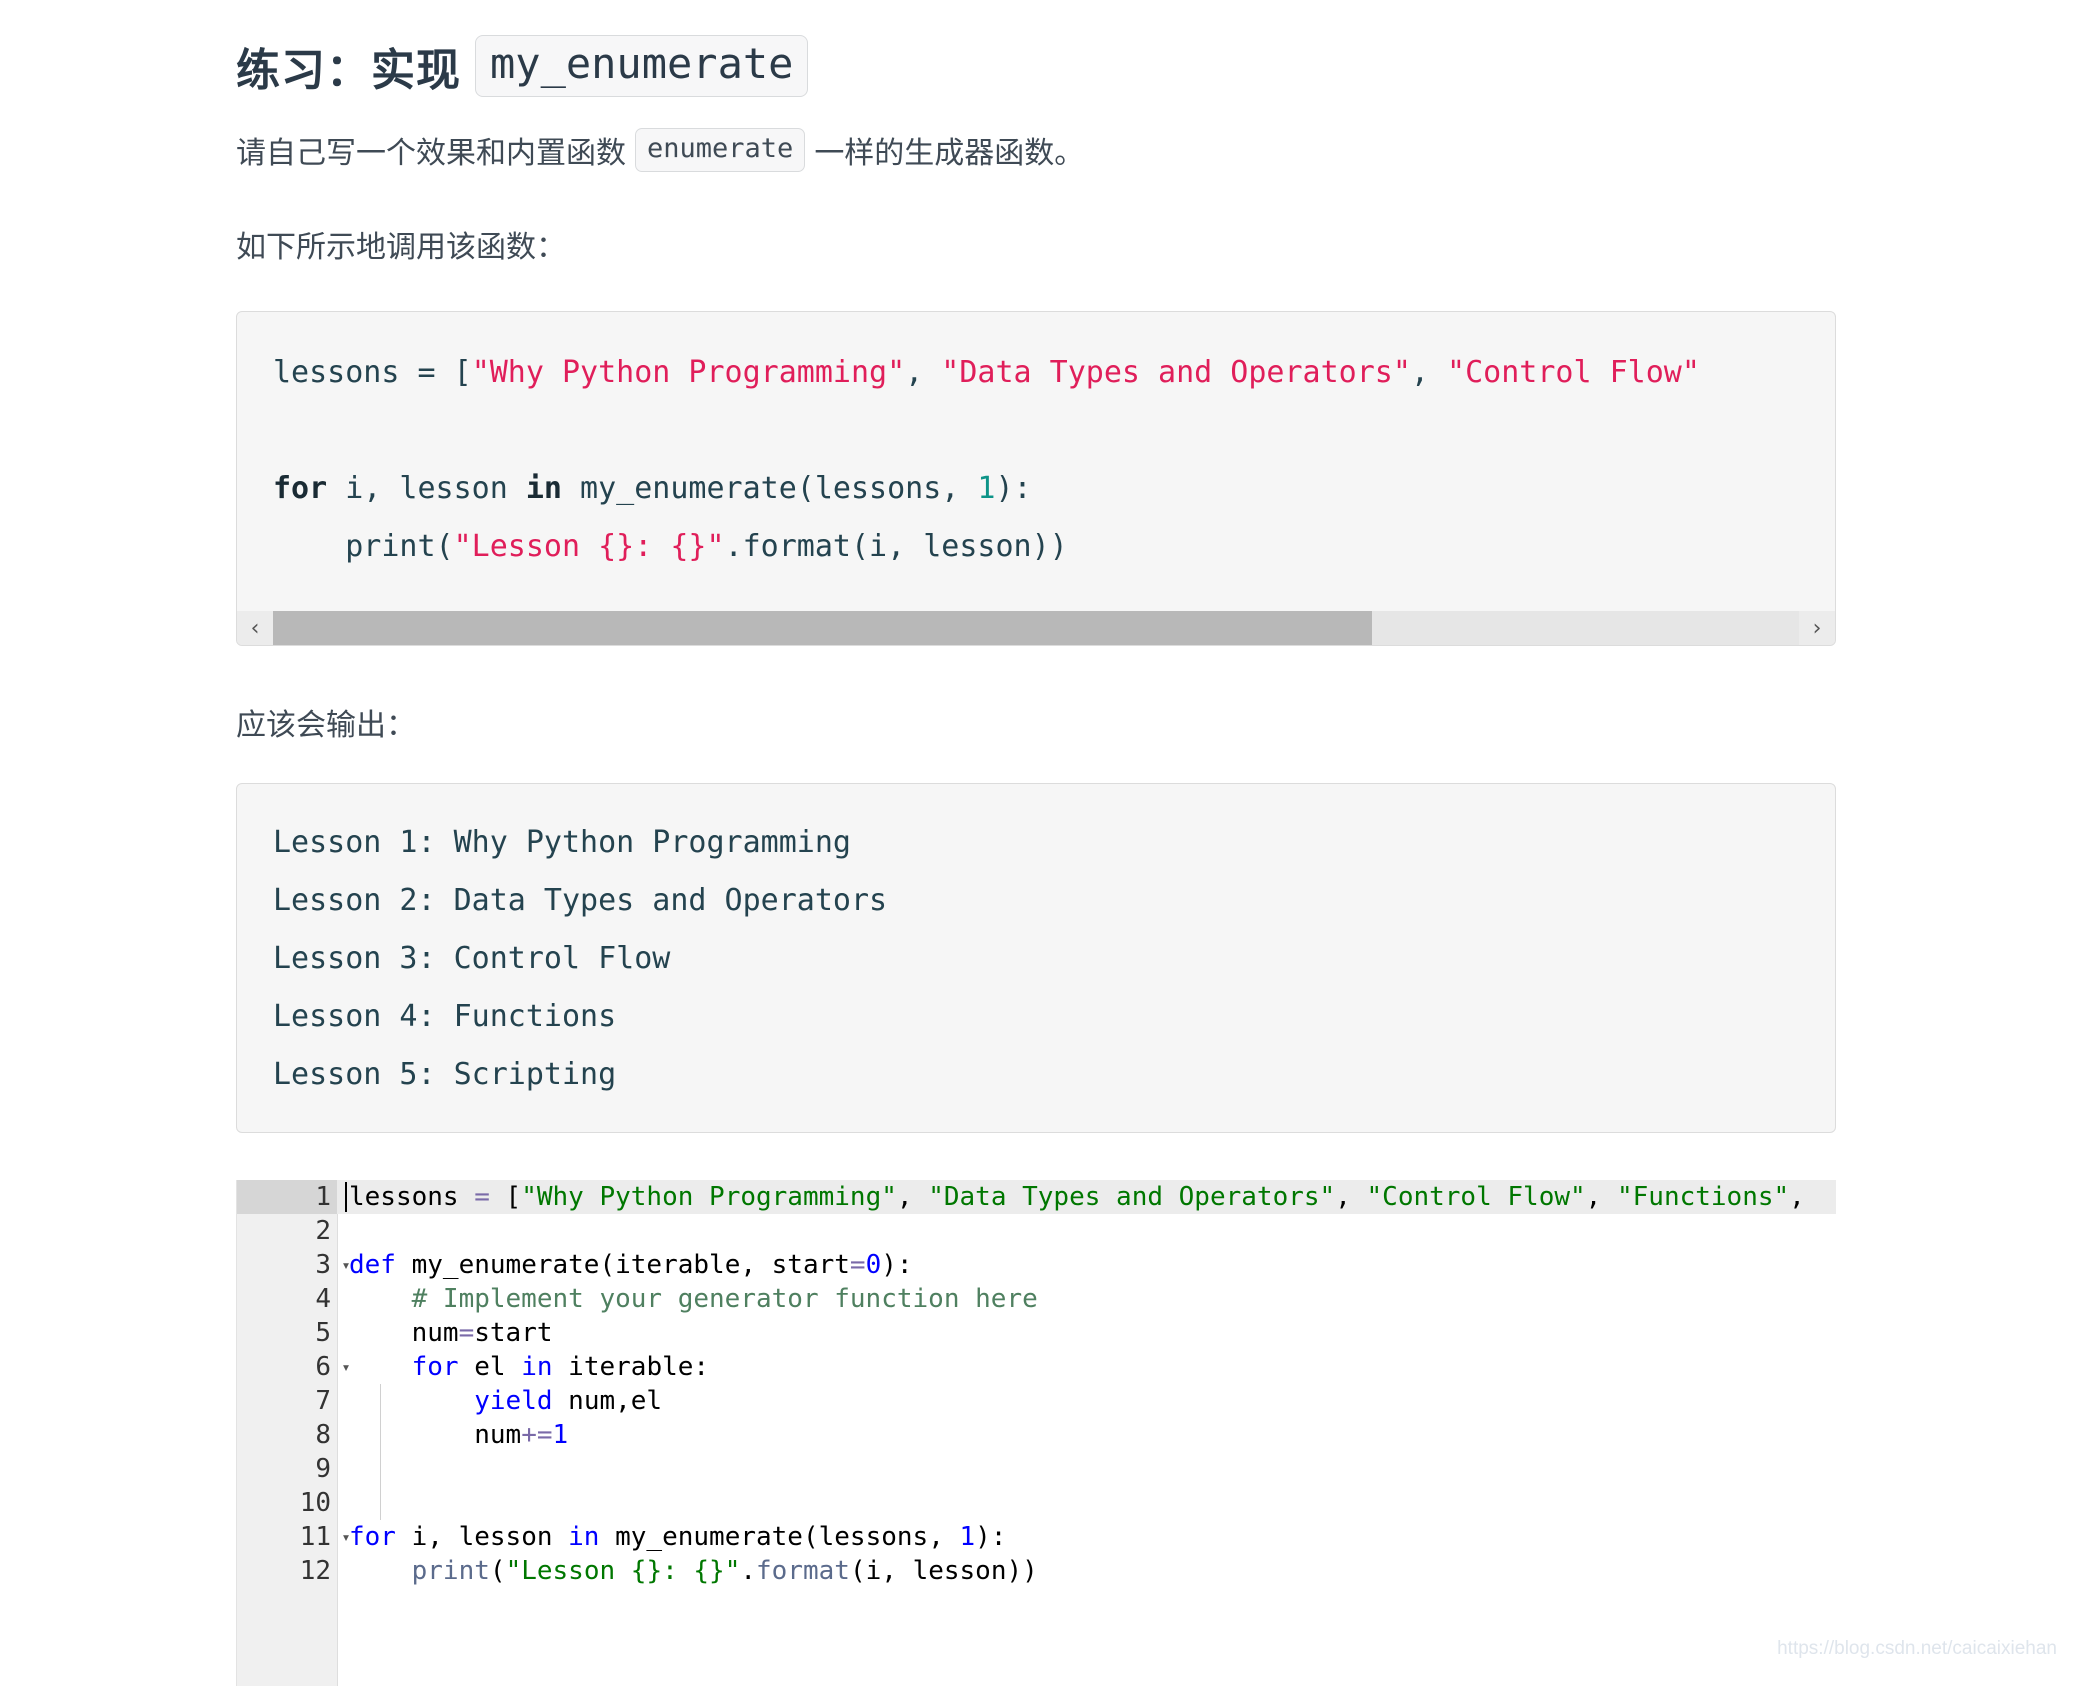  Describe the element at coordinates (426, 488) in the screenshot. I see `code-token-vars: i, lesson` at that location.